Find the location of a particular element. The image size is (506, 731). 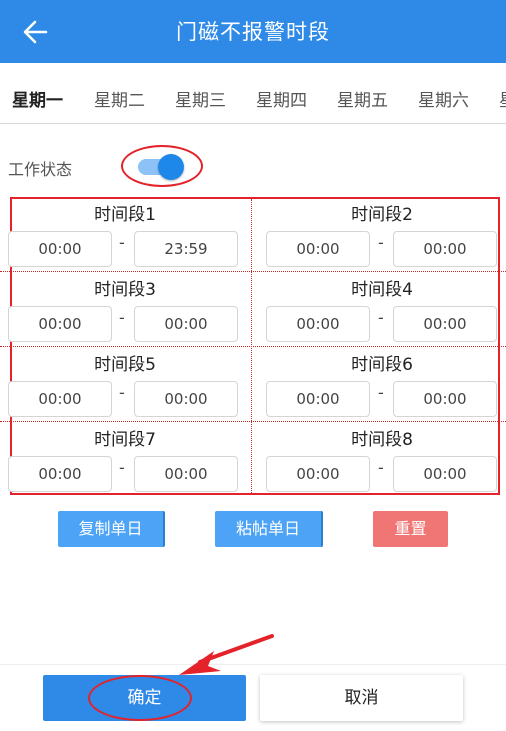

page-title: 门磁不报警时段 is located at coordinates (253, 32).